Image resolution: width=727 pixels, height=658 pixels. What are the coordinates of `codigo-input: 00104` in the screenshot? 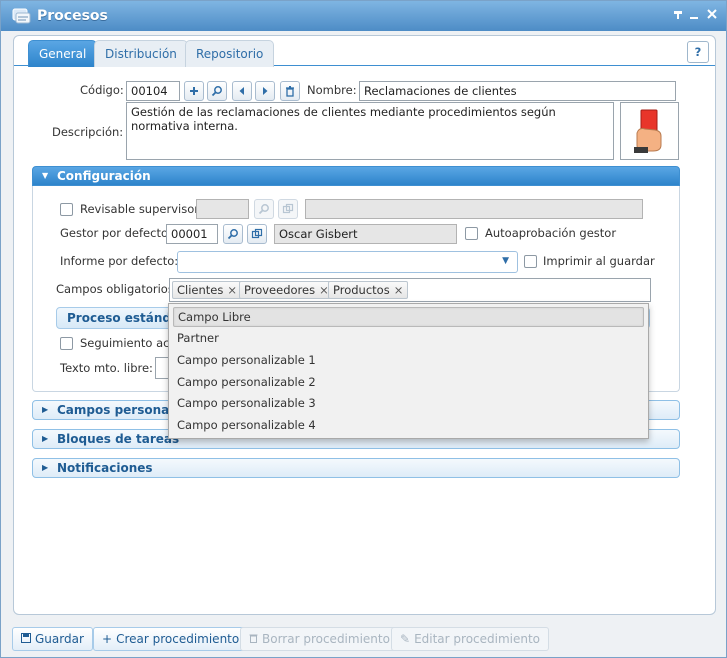 It's located at (153, 91).